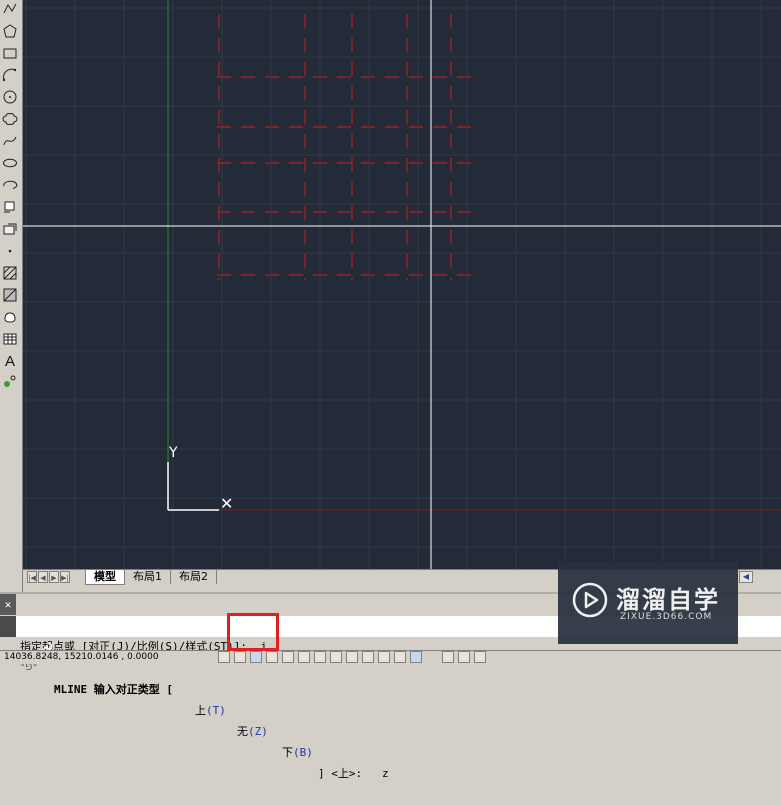  Describe the element at coordinates (113, 689) in the screenshot. I see `command-prefix: MLINE 输入对正类型 [` at that location.